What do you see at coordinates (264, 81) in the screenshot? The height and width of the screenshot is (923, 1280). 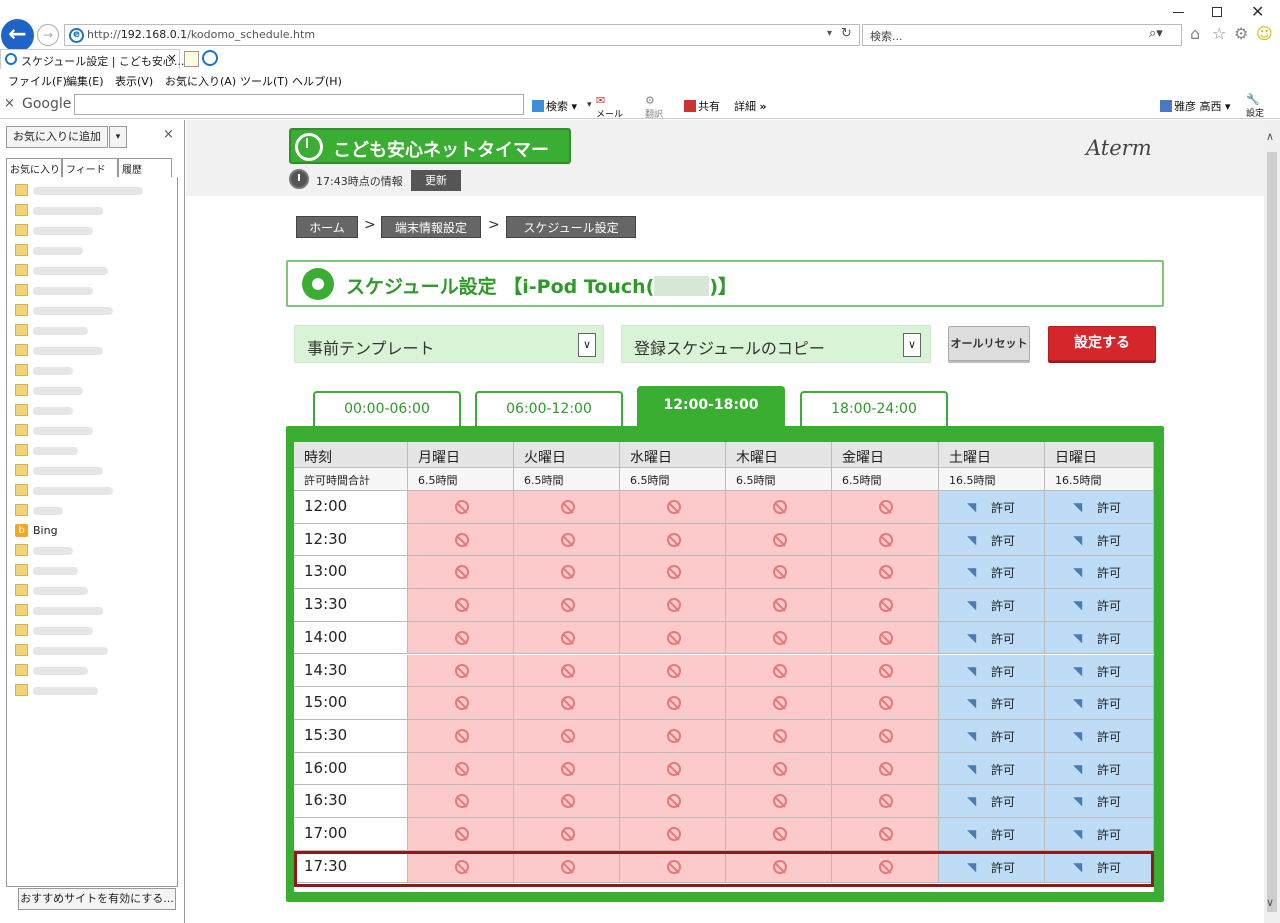 I see `menu-tools: ツール(T)` at bounding box center [264, 81].